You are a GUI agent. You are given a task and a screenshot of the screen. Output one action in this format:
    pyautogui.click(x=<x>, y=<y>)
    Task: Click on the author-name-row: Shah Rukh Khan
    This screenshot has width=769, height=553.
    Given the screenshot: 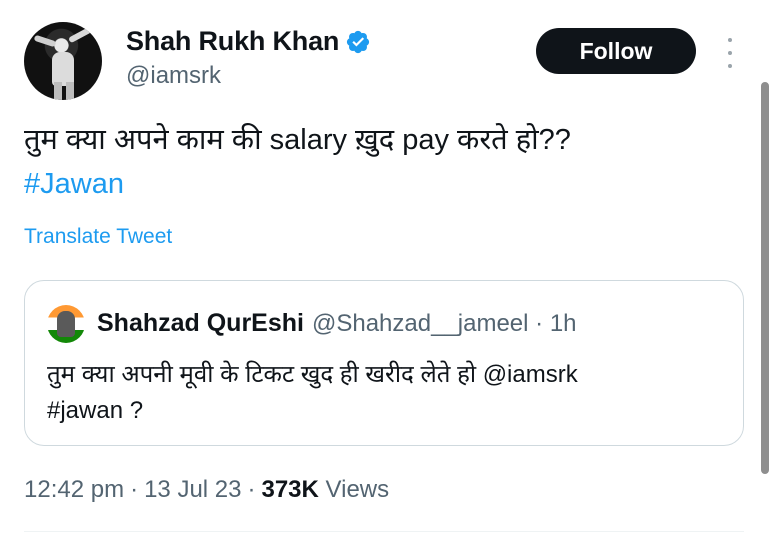 What is the action you would take?
    pyautogui.click(x=248, y=41)
    